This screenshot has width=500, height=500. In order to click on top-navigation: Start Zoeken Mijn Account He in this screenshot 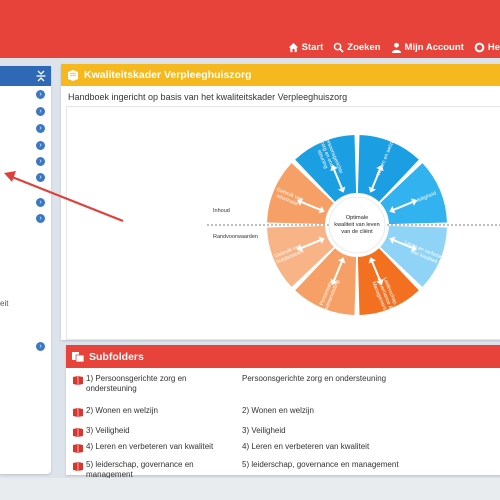, I will do `click(391, 47)`.